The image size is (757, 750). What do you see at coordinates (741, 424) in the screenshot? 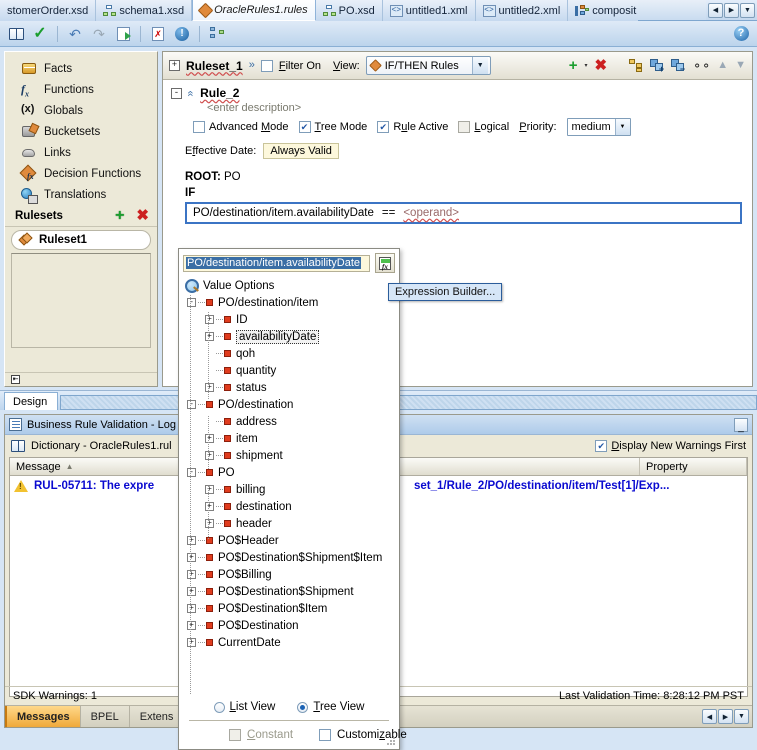
I see `minimize-log-button: _` at bounding box center [741, 424].